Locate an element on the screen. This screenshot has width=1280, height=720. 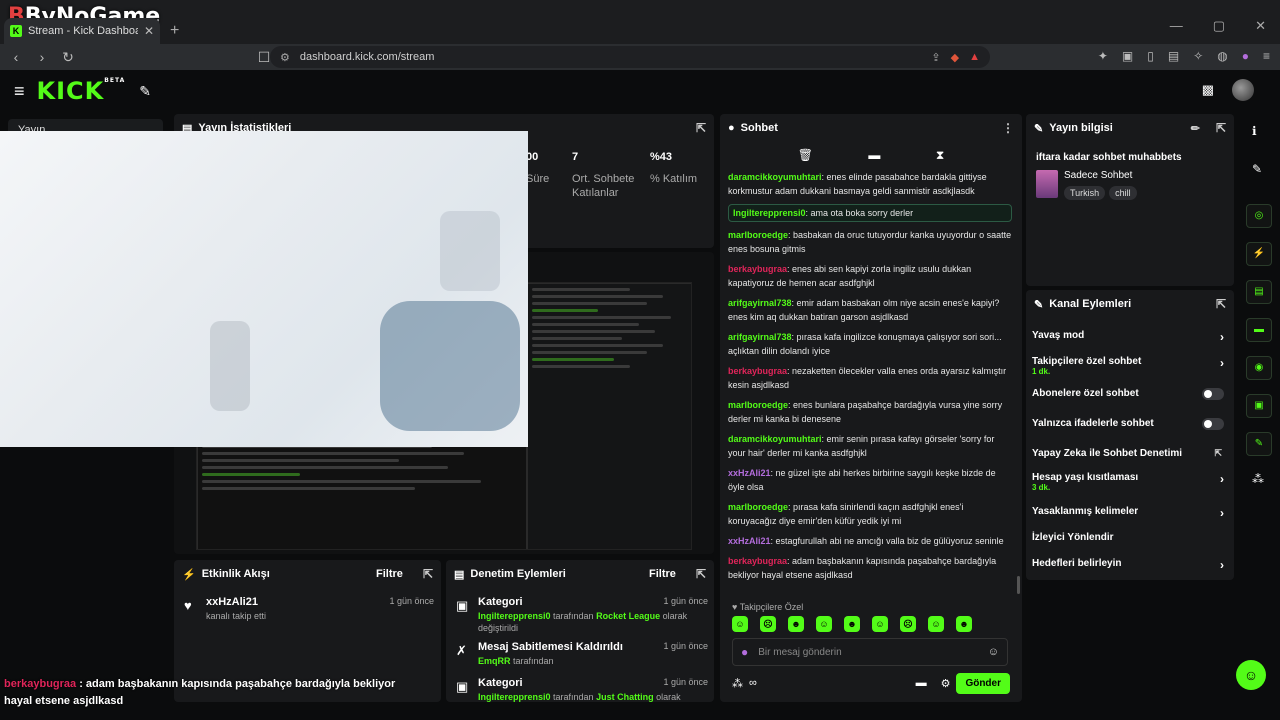
url-field: ⚙ dashboard.kick.com/stream ⇪ ◆ ▲ is located at coordinates (630, 57).